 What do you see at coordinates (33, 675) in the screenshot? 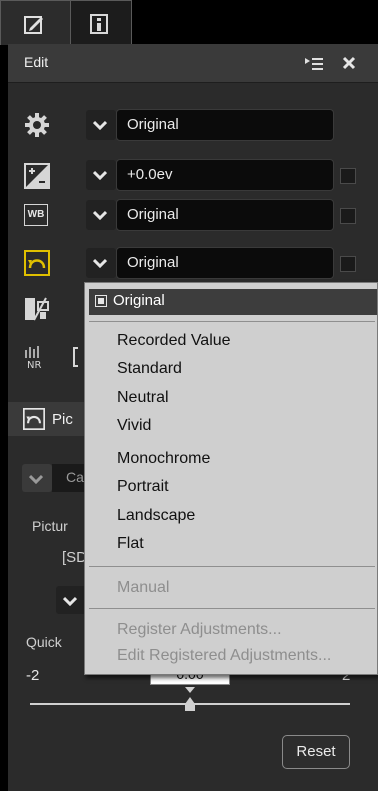
I see `slider-min-label: -2` at bounding box center [33, 675].